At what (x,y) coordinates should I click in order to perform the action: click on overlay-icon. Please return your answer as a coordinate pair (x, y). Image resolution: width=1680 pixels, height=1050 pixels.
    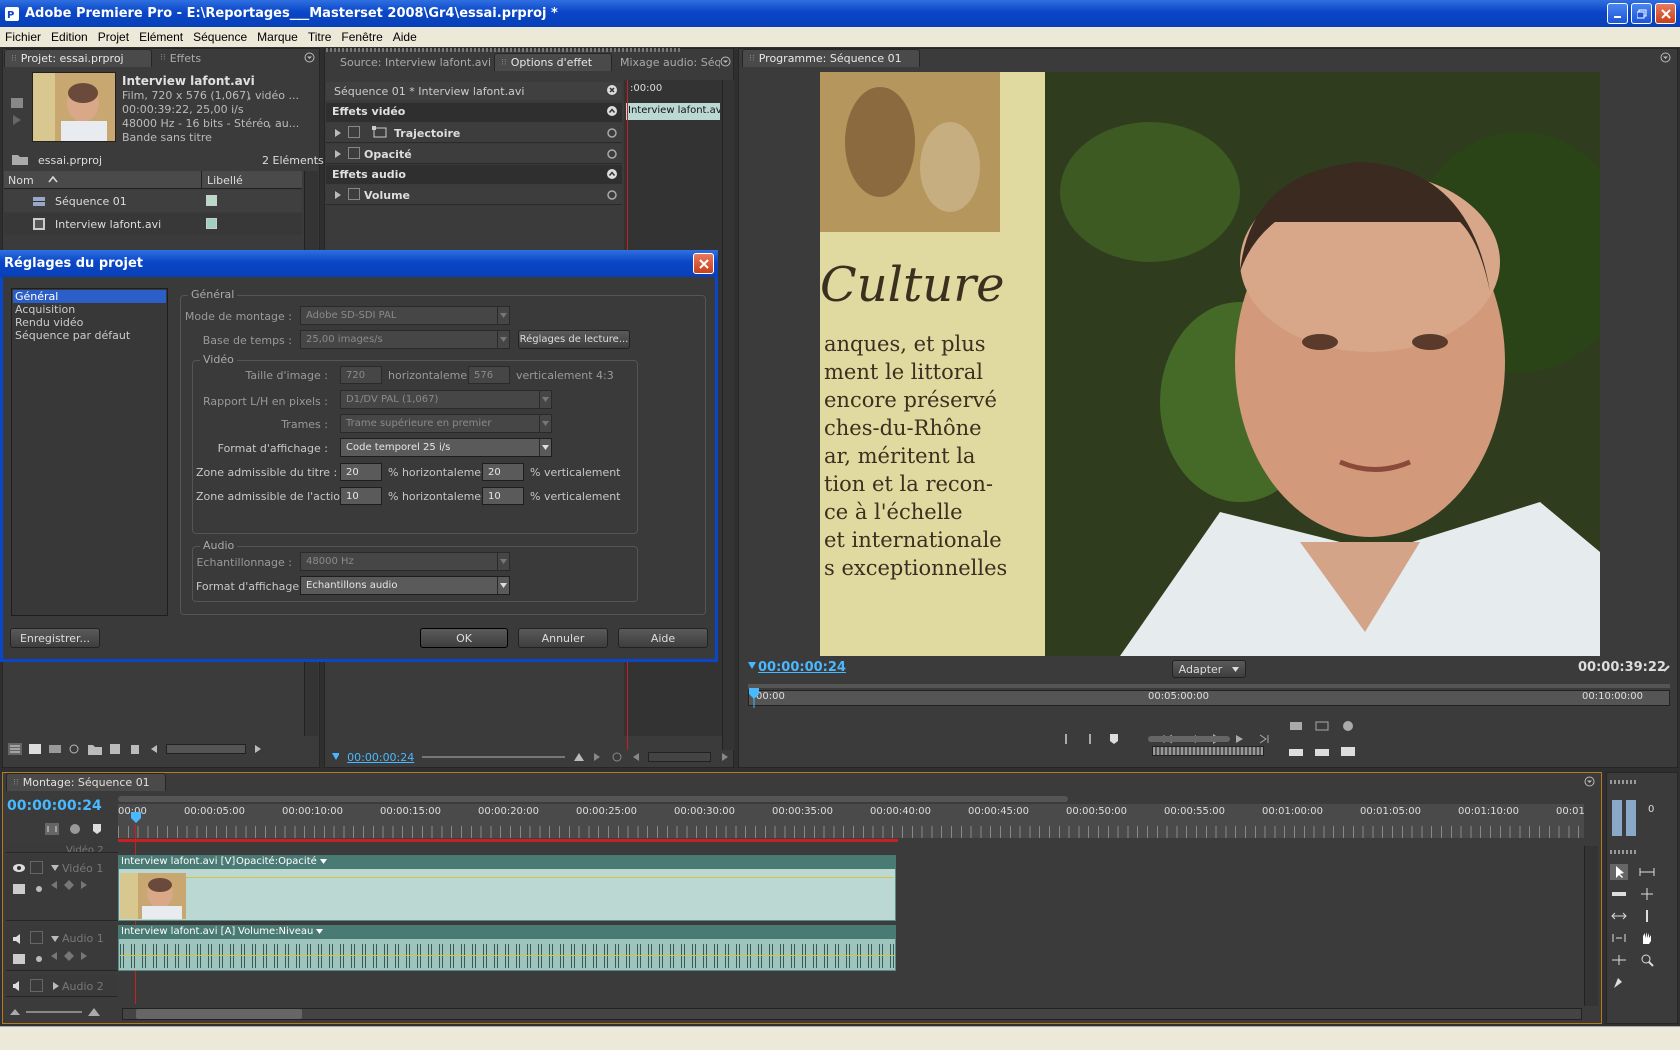
    Looking at the image, I should click on (1322, 751).